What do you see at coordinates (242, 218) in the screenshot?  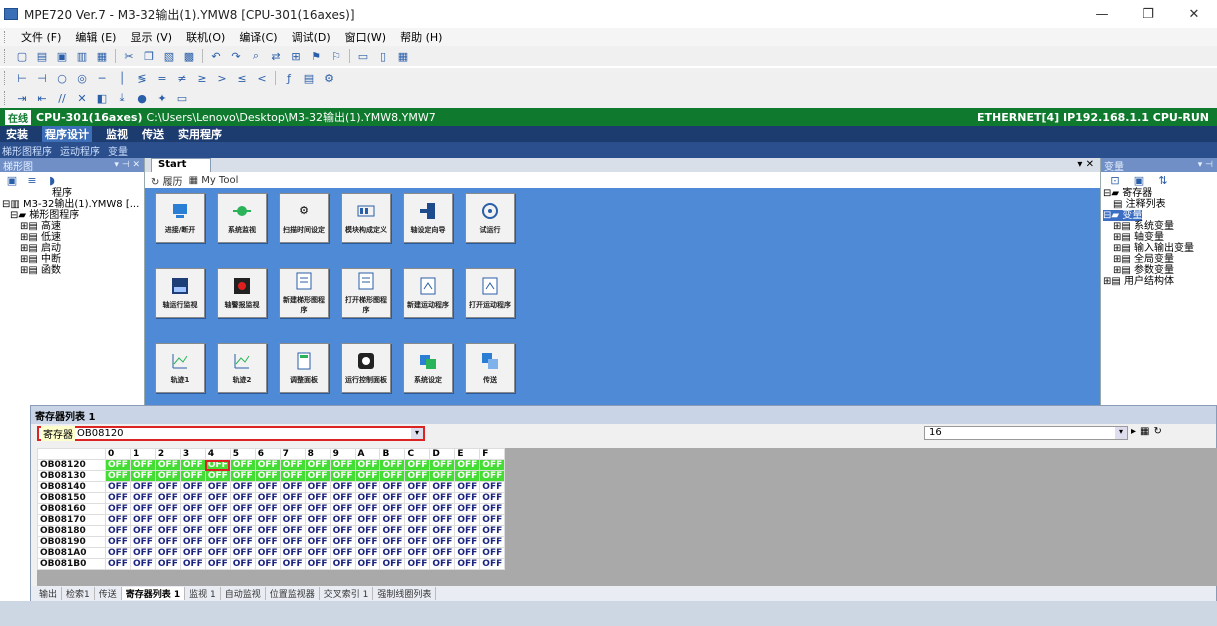 I see `tile-system-monitor: 系统监视` at bounding box center [242, 218].